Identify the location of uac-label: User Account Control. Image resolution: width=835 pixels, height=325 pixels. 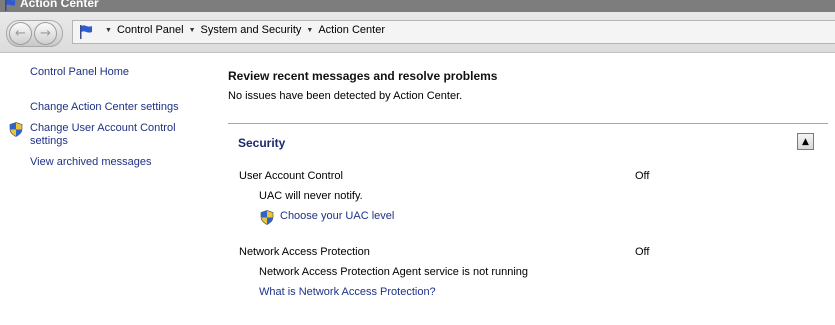
(291, 176).